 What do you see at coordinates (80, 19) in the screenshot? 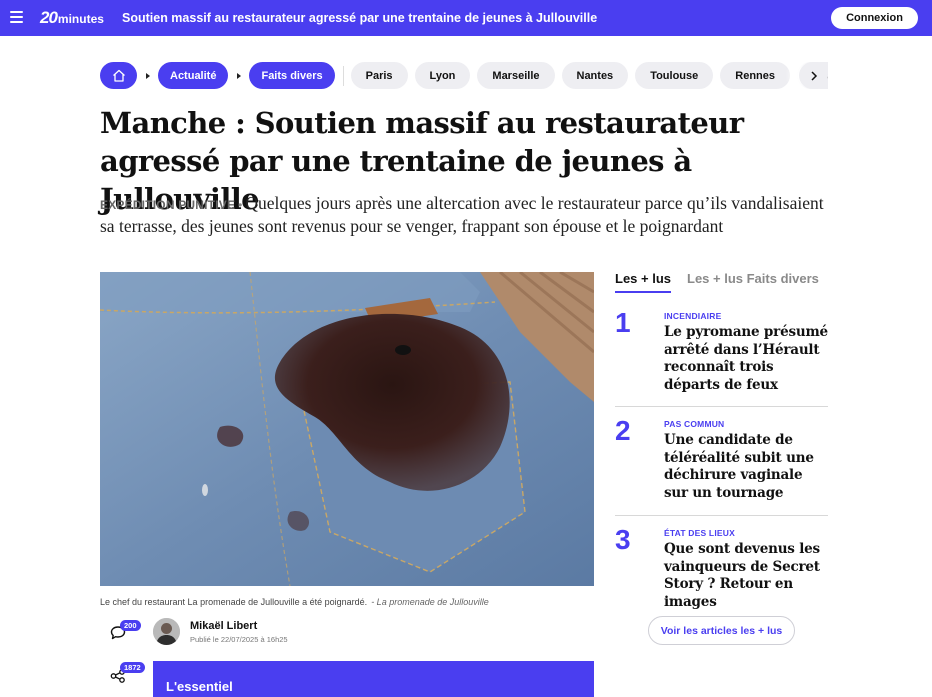
I see `logo-word: minutes` at bounding box center [80, 19].